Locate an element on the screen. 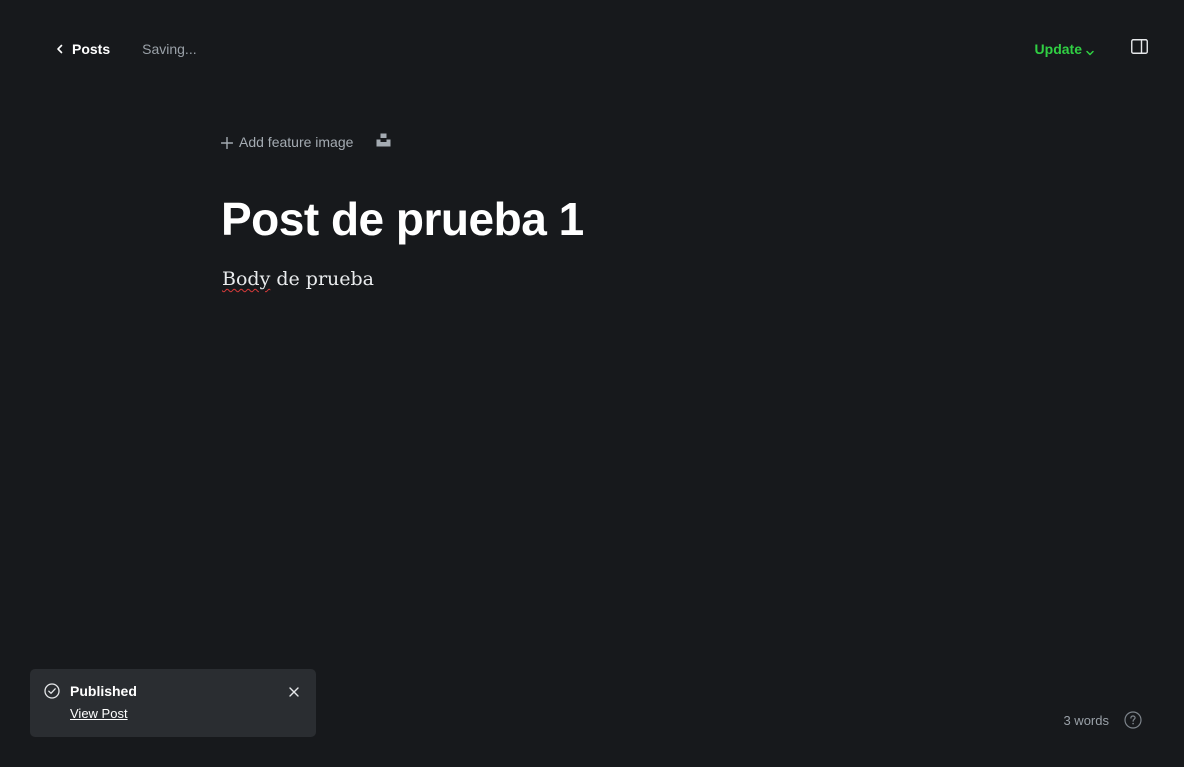 This screenshot has width=1184, height=767. post-title: Post de prueba 1 is located at coordinates (402, 219).